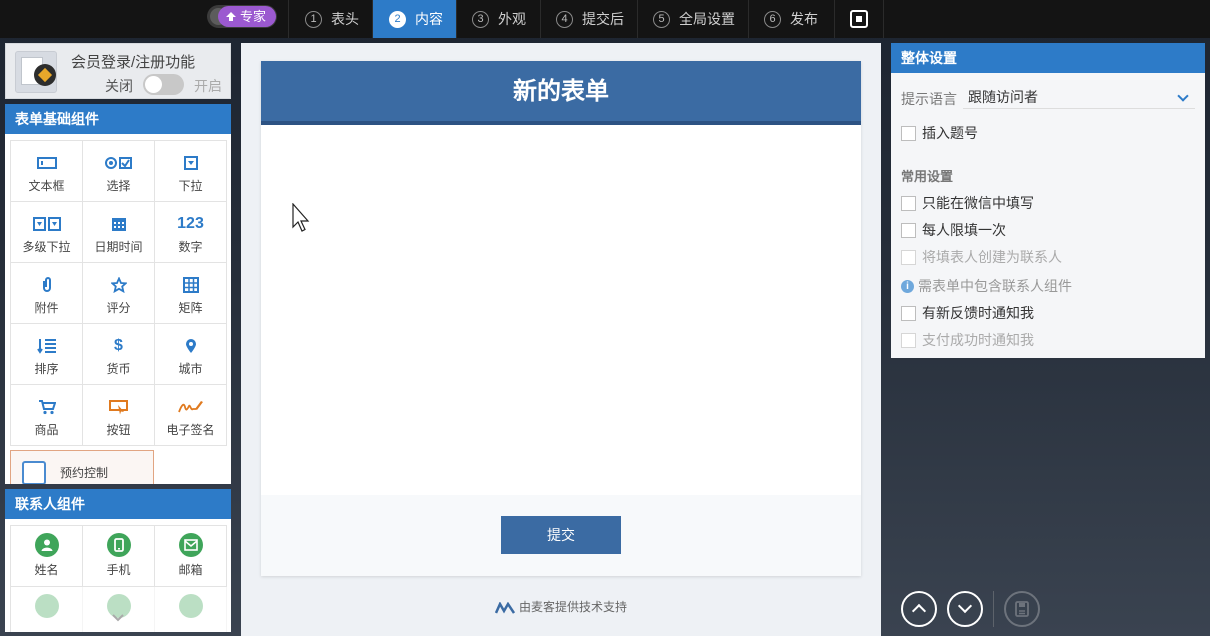  I want to click on calendar-icon, so click(118, 224).